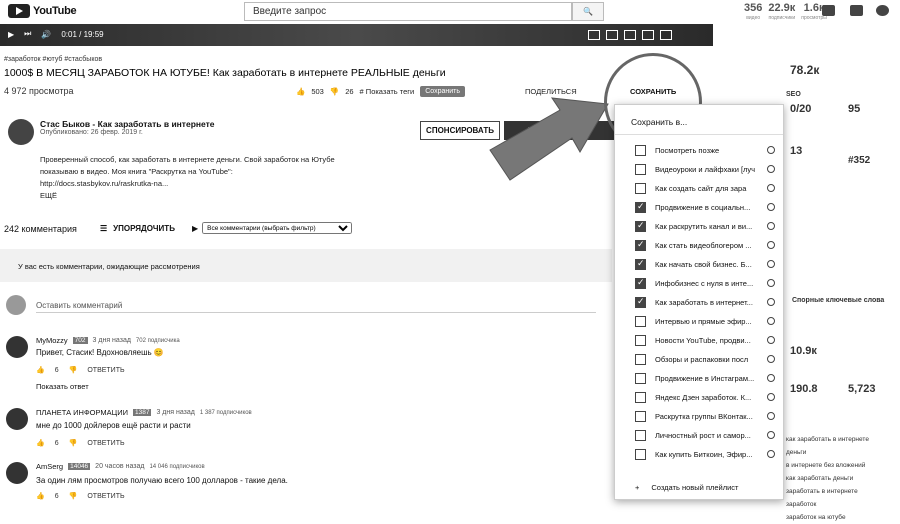 The width and height of the screenshot is (900, 524). I want to click on channel-avatar, so click(21, 132).